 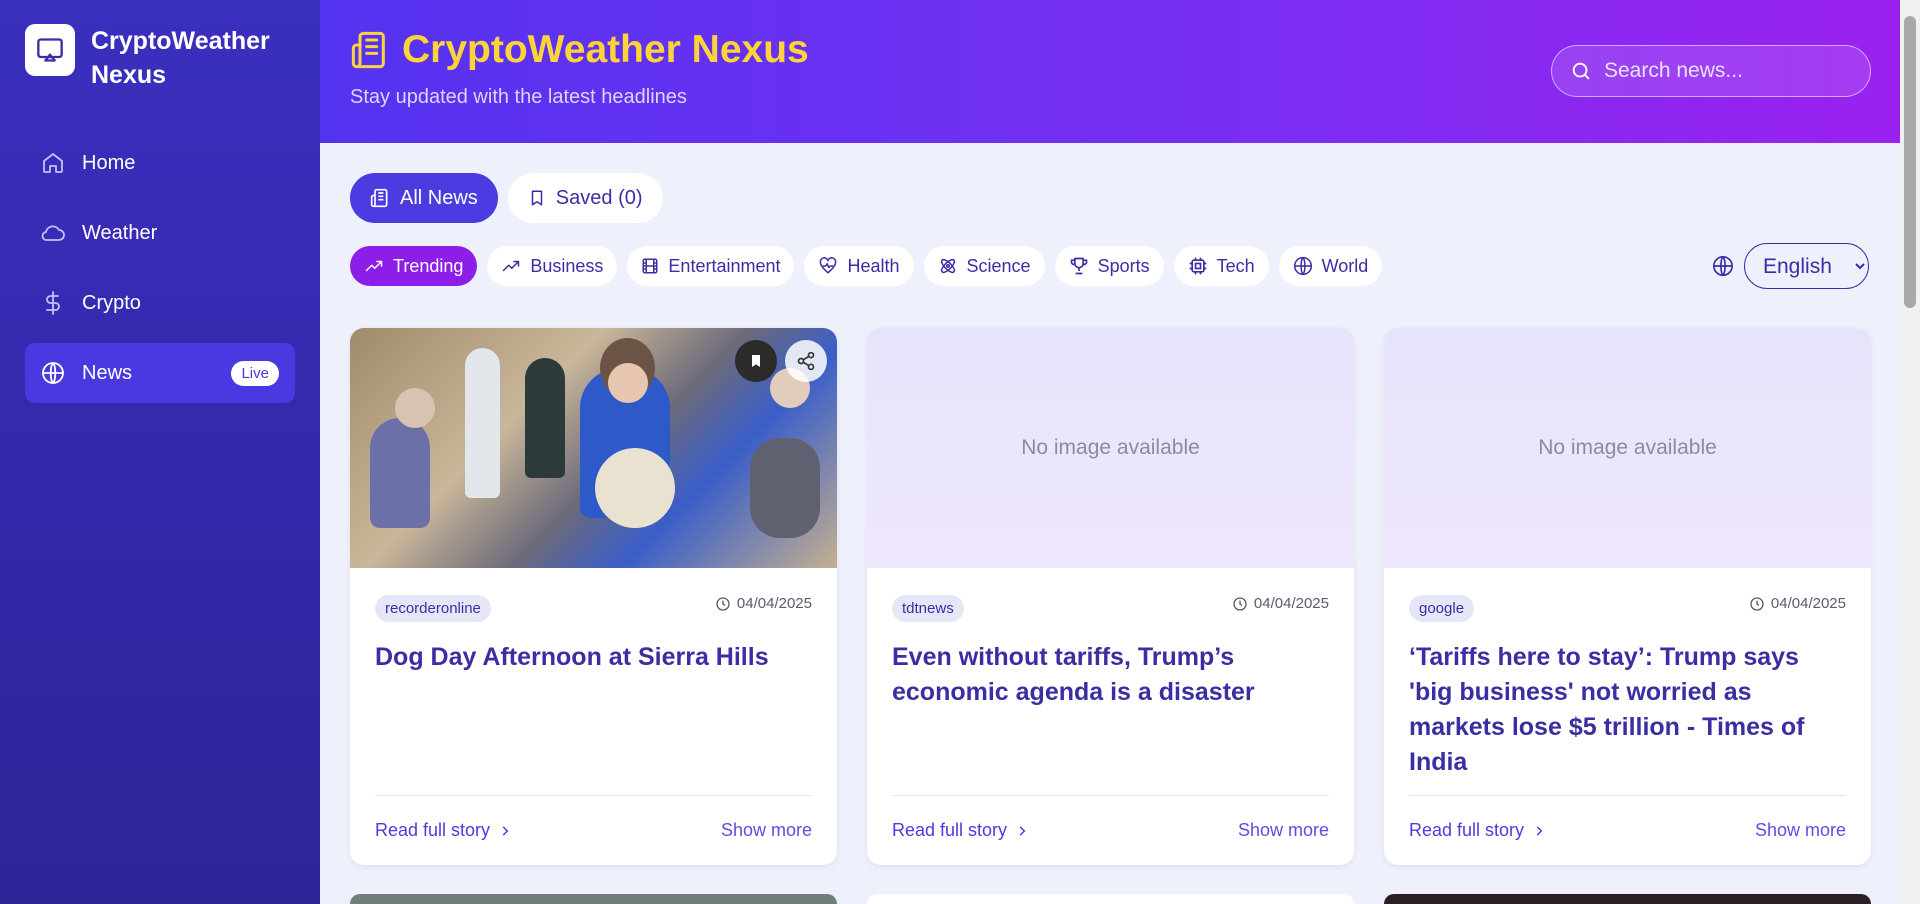 What do you see at coordinates (1235, 265) in the screenshot?
I see `category-label: Tech` at bounding box center [1235, 265].